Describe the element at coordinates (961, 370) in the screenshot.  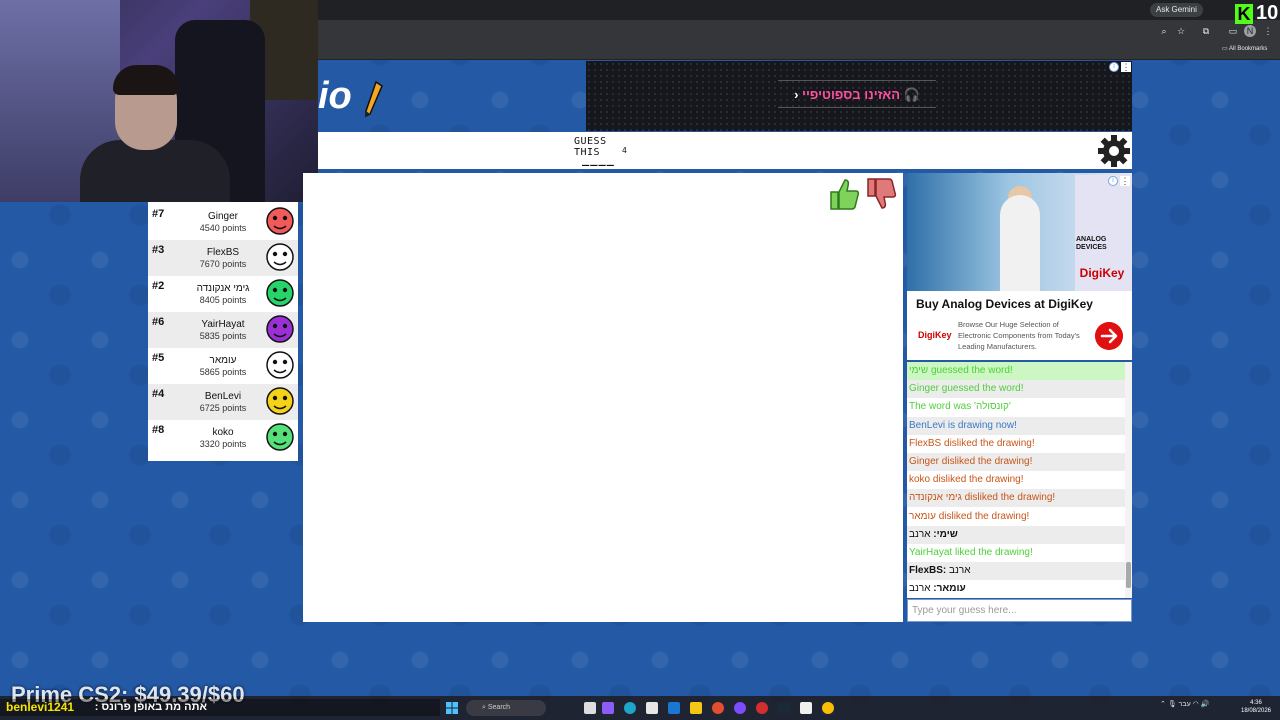
I see `chat-text: שימי guessed the word!` at that location.